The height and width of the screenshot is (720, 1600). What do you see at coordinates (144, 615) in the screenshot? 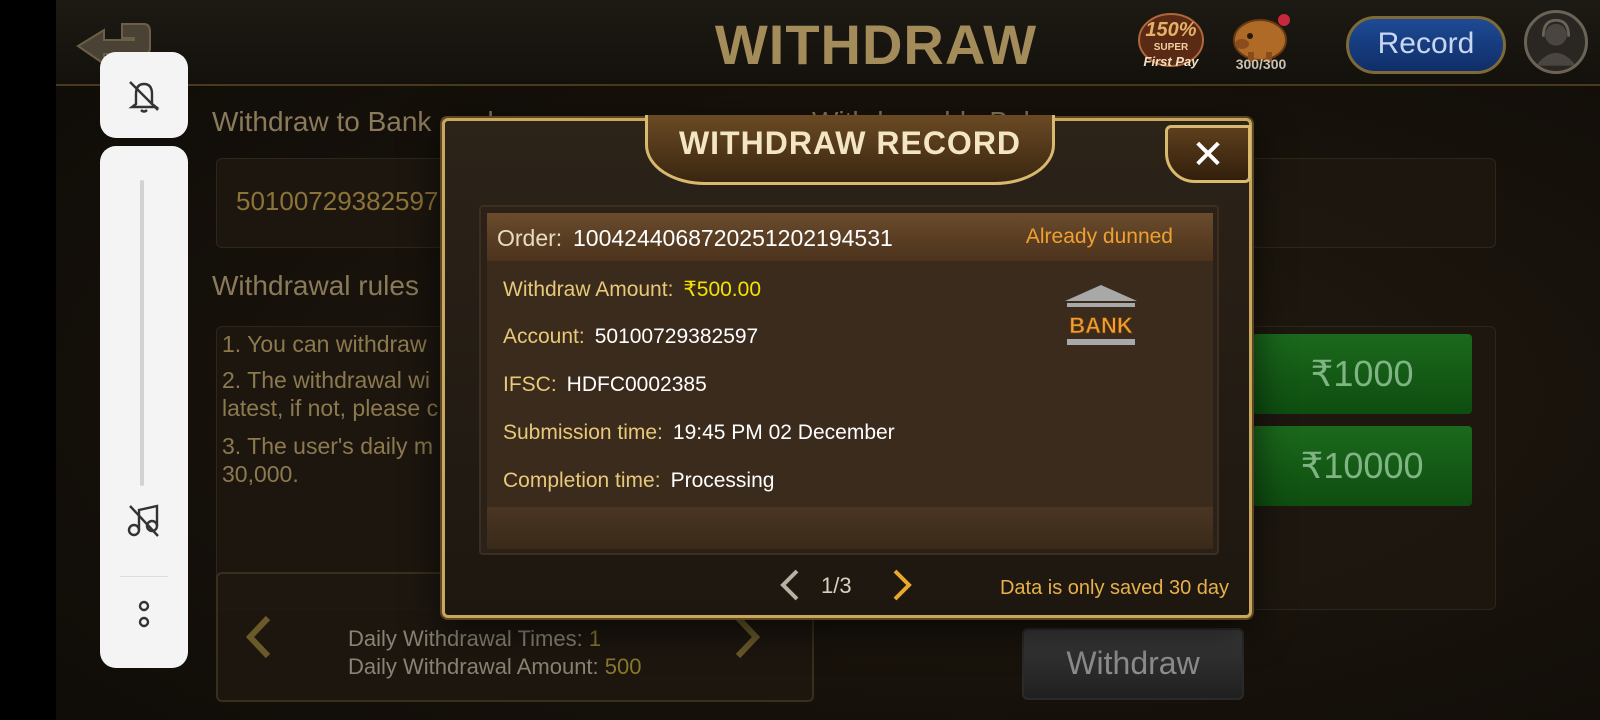
I see `more-vertical-icon` at bounding box center [144, 615].